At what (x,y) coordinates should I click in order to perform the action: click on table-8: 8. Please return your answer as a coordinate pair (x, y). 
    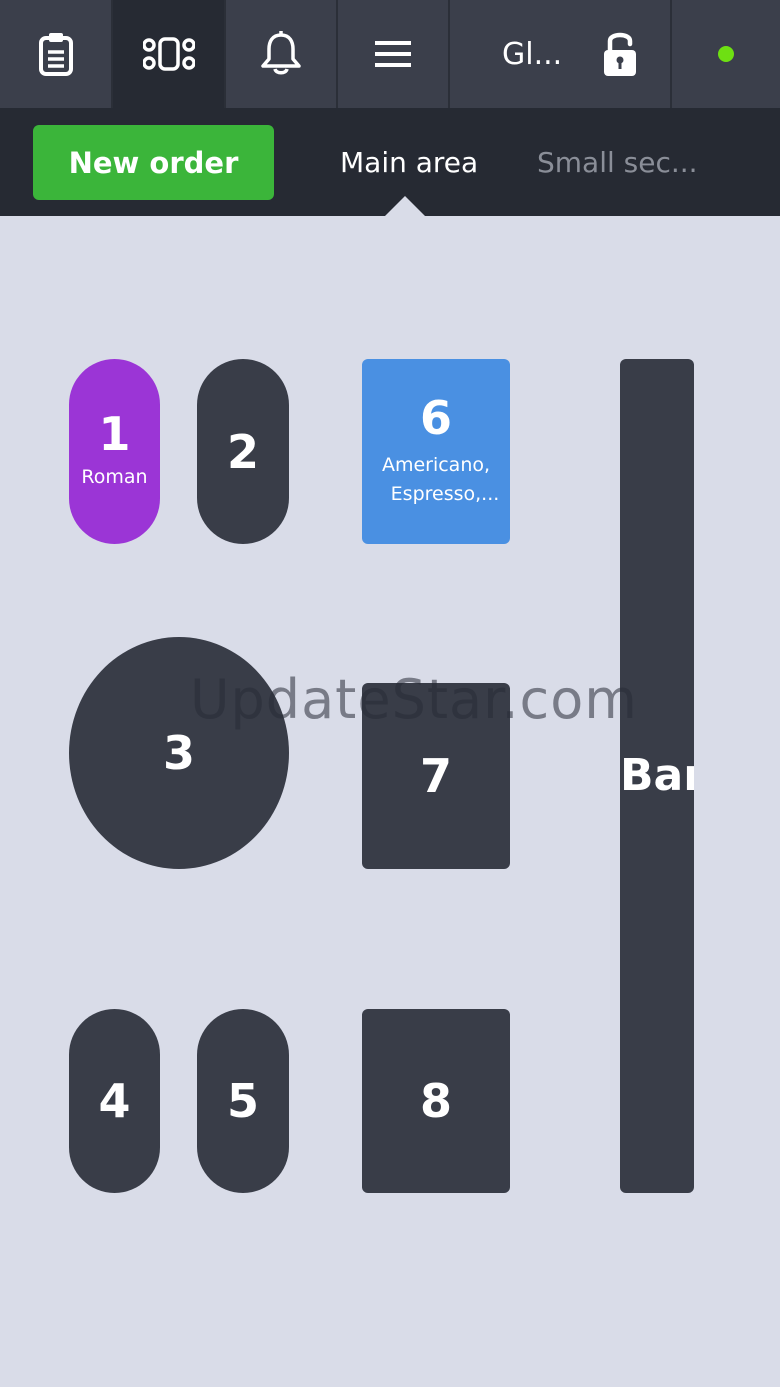
    Looking at the image, I should click on (436, 1101).